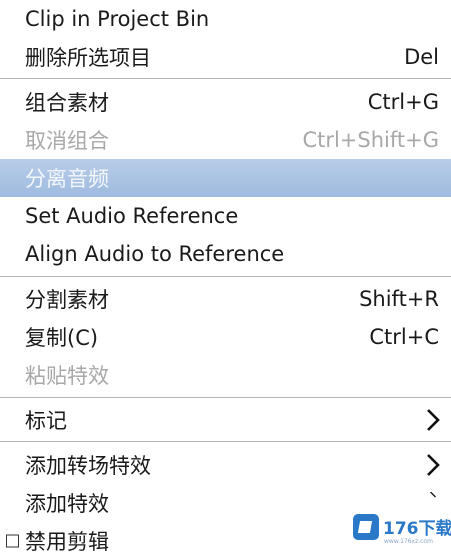 This screenshot has height=558, width=451. What do you see at coordinates (88, 466) in the screenshot?
I see `menu-item-label: 添加转场特效` at bounding box center [88, 466].